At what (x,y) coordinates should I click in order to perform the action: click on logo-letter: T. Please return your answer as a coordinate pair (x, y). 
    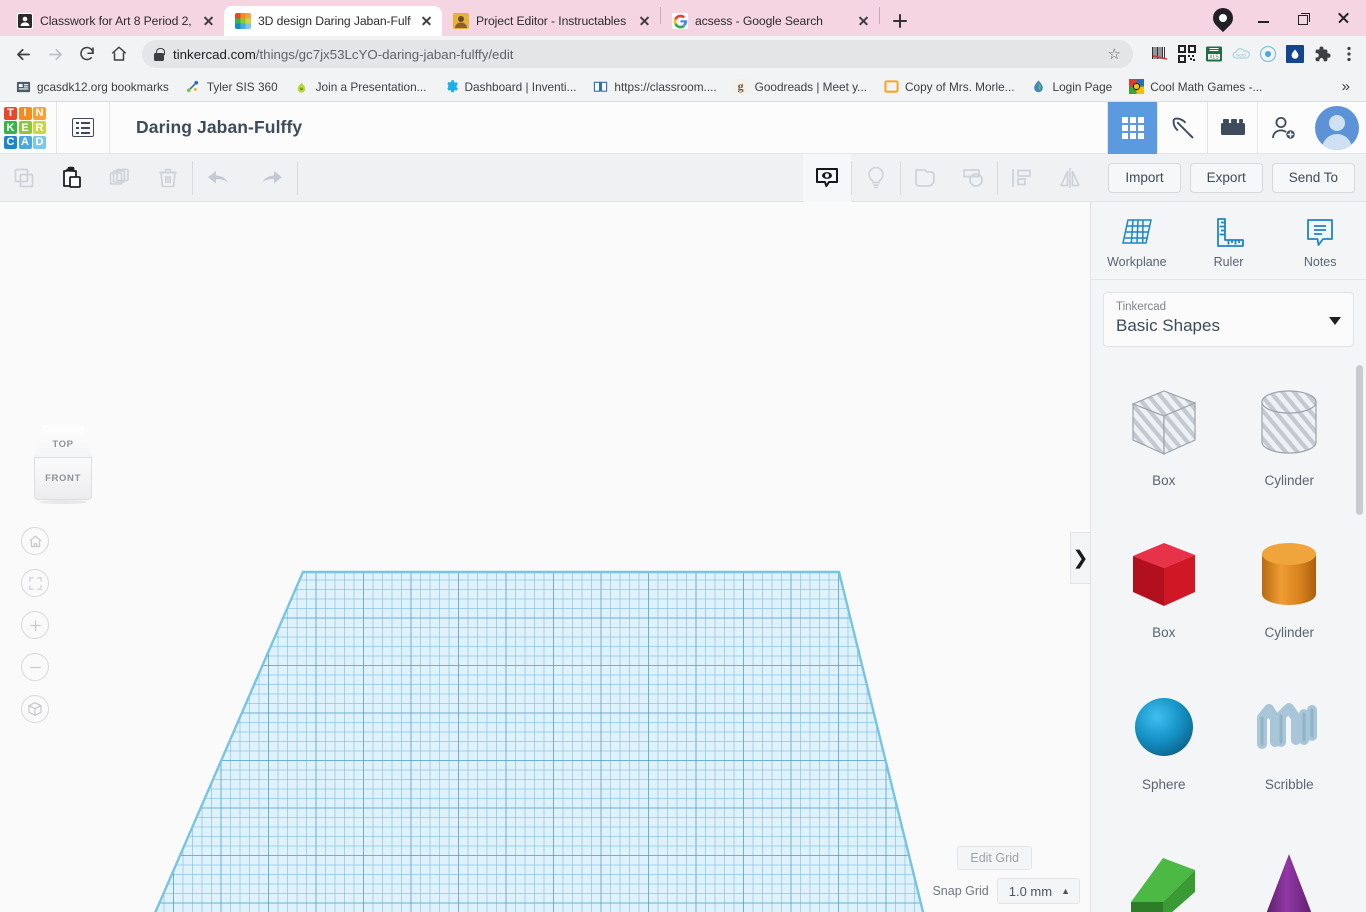
    Looking at the image, I should click on (10, 113).